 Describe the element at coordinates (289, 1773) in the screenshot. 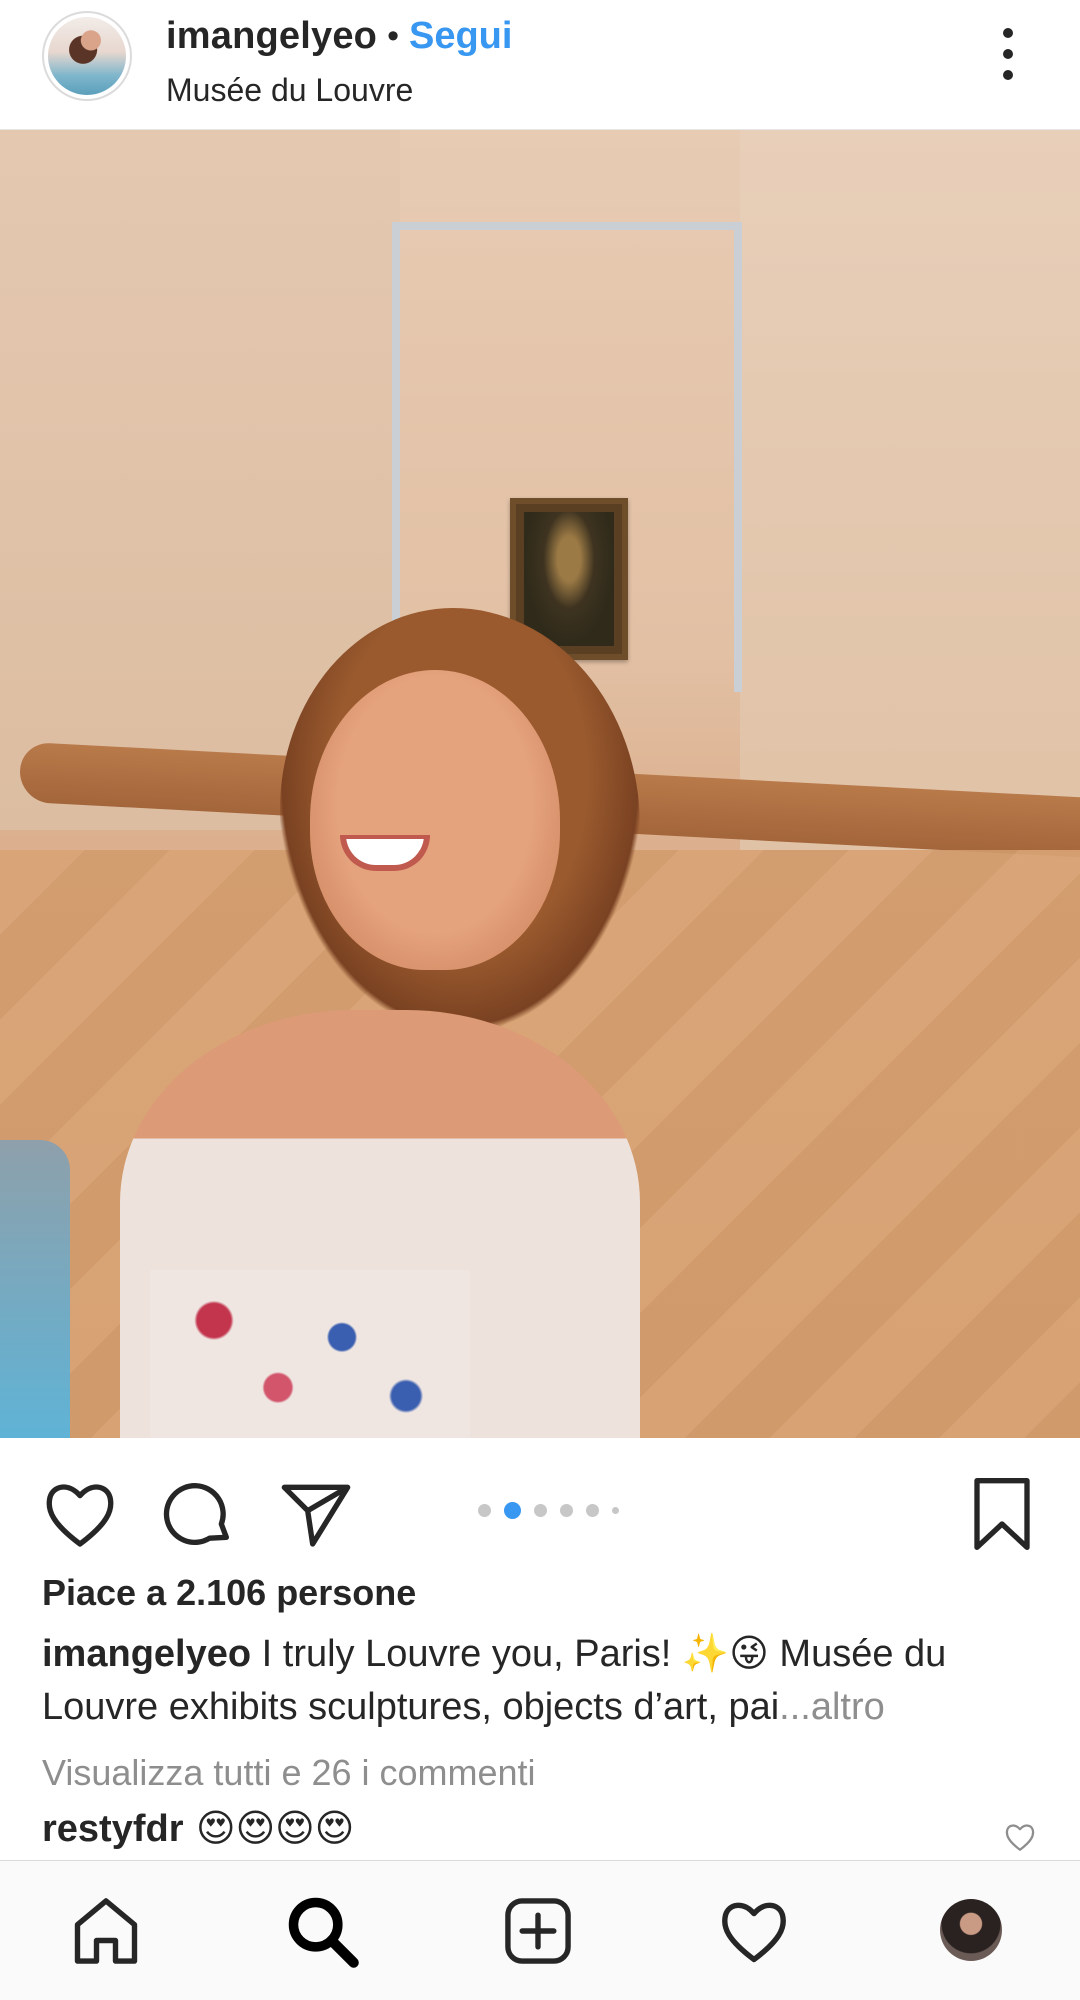

I see `view-all-comments-link: Visualizza tutti e 26 i commenti` at that location.